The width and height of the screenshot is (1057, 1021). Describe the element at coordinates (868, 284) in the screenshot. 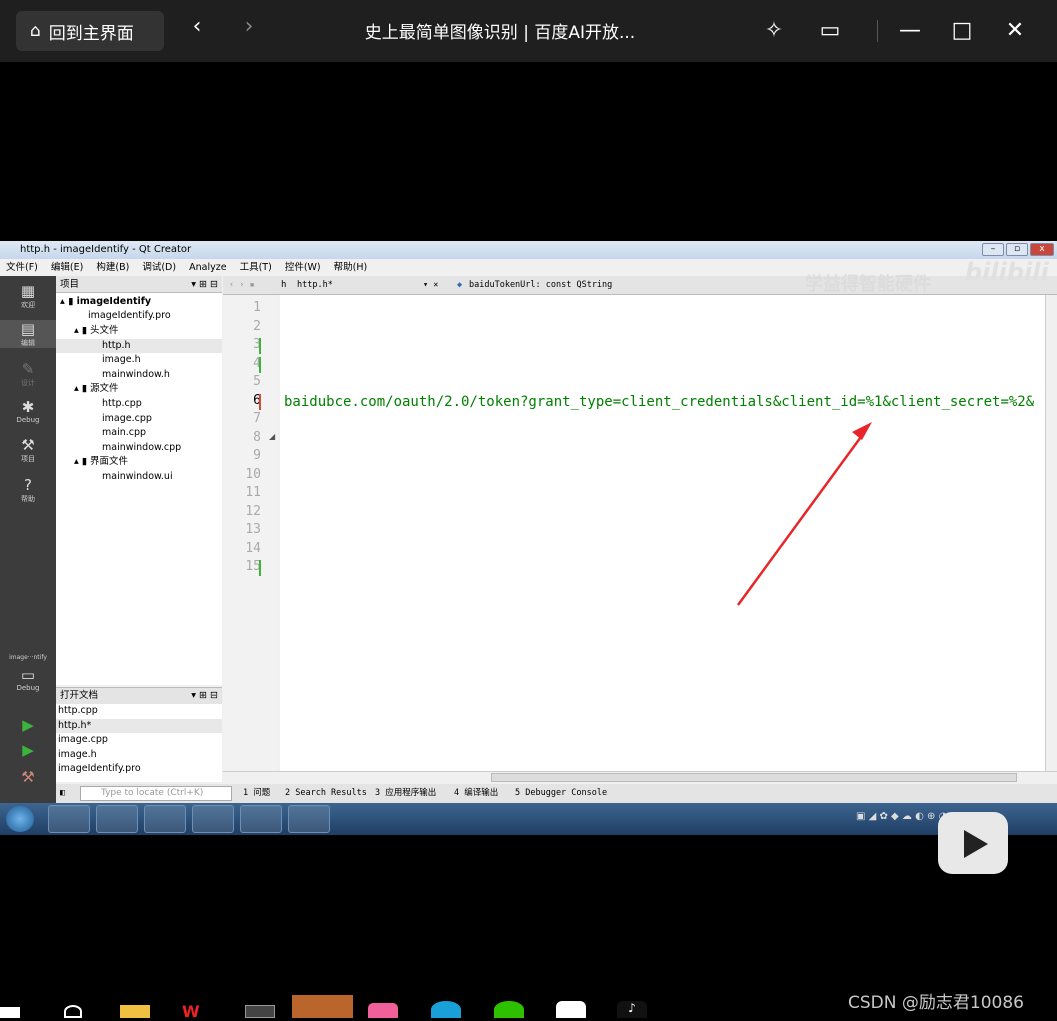

I see `channel-watermark: 学益得智能硬件` at that location.